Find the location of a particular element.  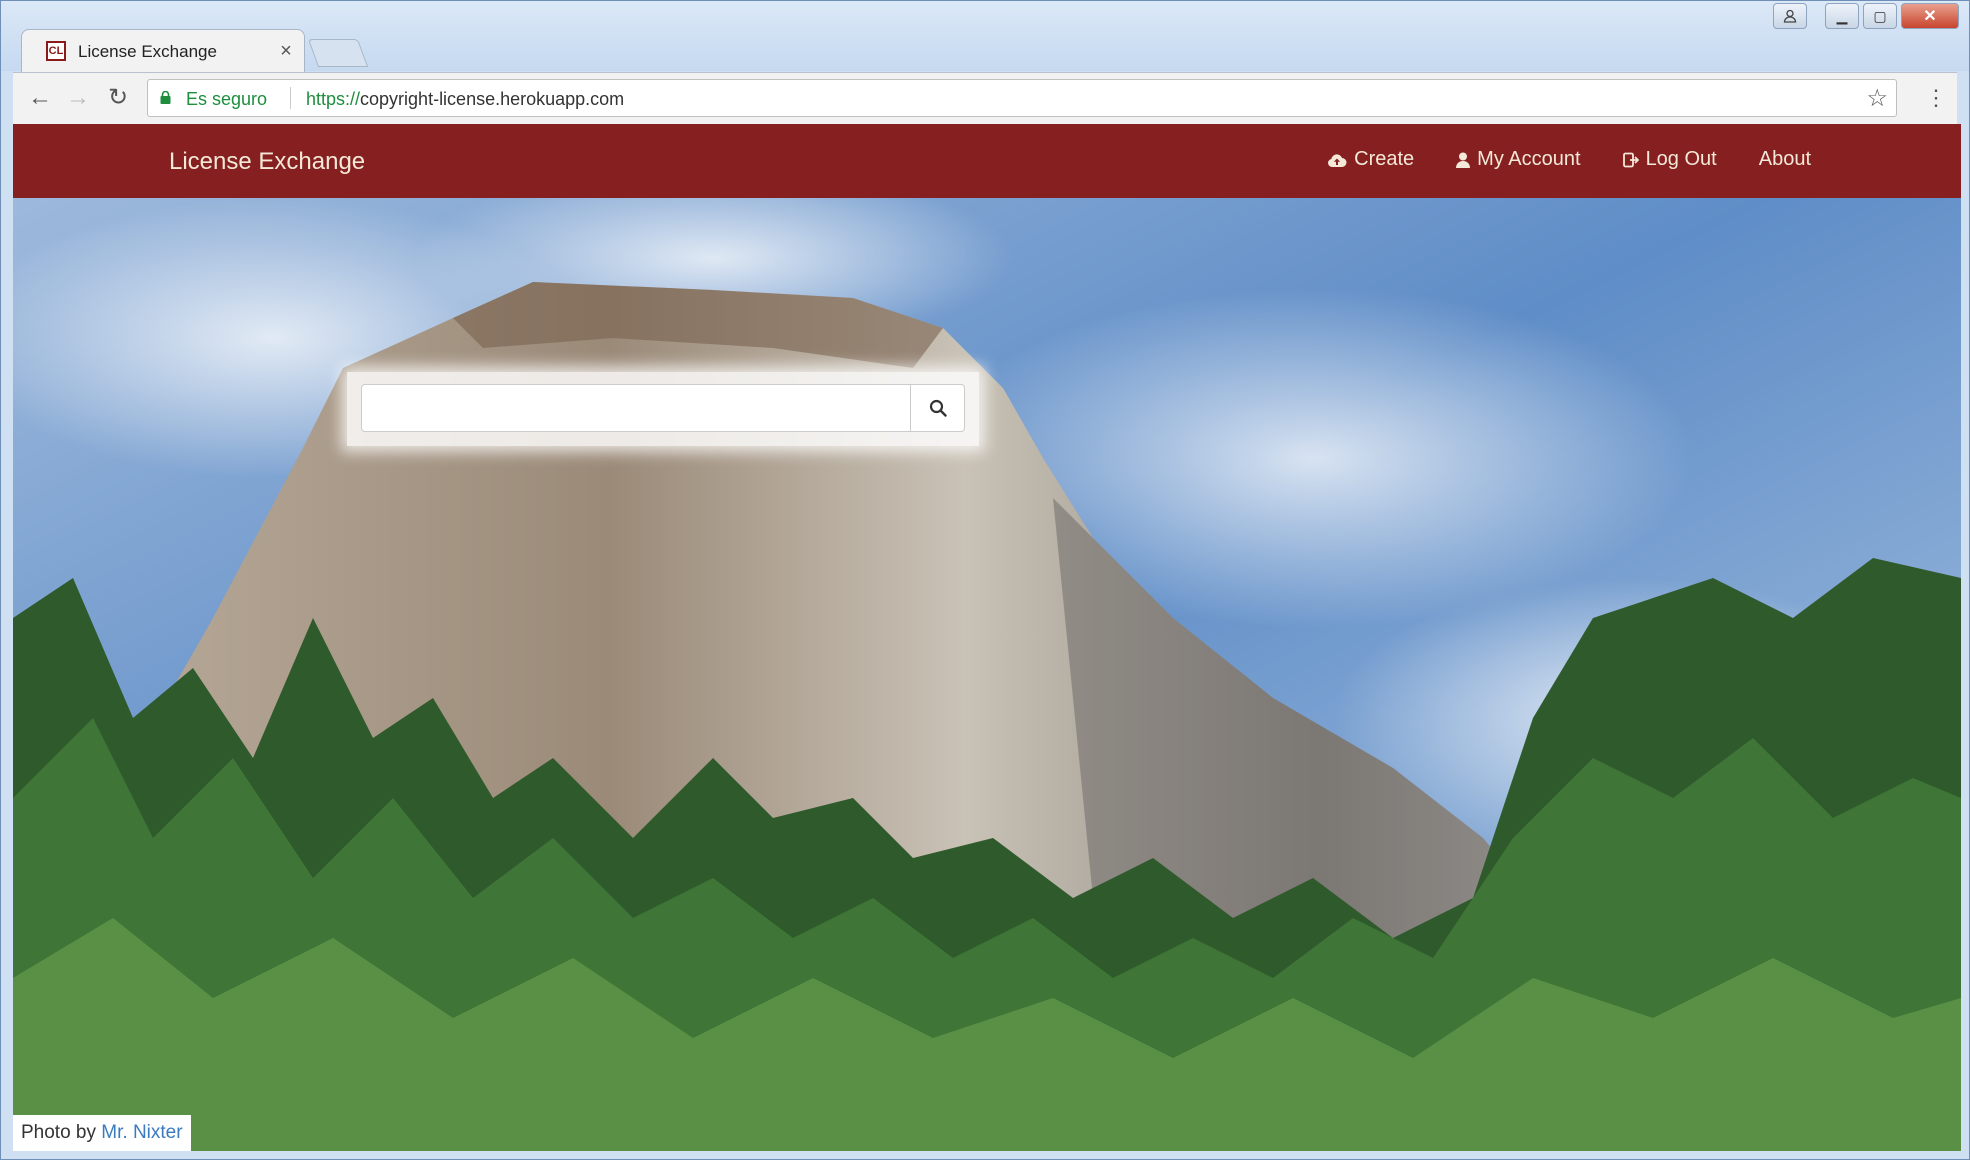

search-icon is located at coordinates (938, 408).